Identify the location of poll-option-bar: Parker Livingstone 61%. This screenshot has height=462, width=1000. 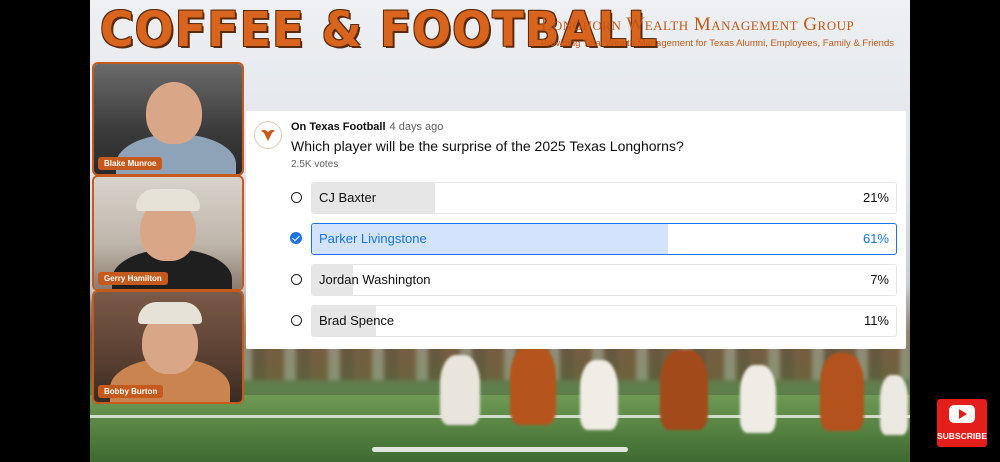
(604, 239).